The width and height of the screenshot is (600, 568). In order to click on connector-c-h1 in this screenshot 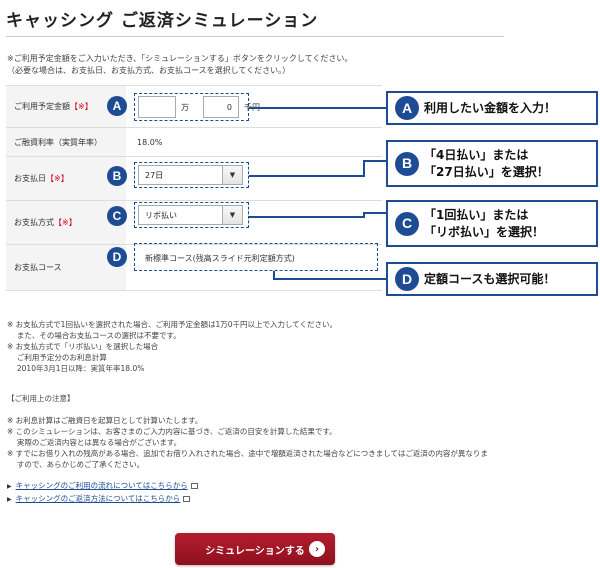, I will do `click(306, 217)`.